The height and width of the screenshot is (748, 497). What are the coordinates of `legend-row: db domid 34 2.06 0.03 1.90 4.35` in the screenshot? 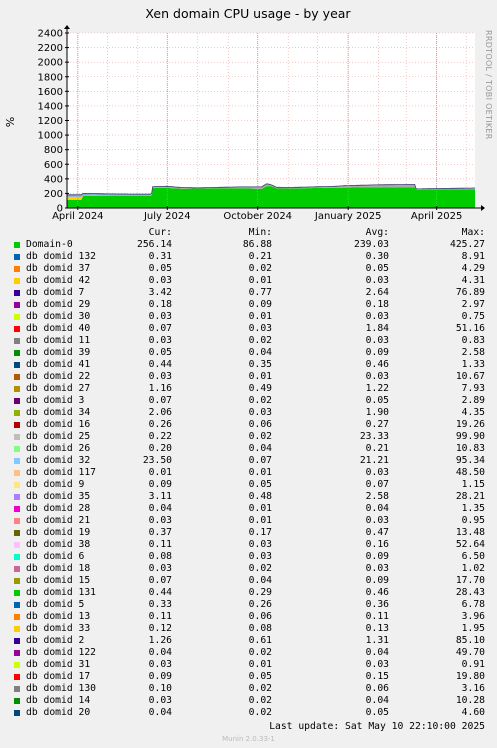 It's located at (249, 413).